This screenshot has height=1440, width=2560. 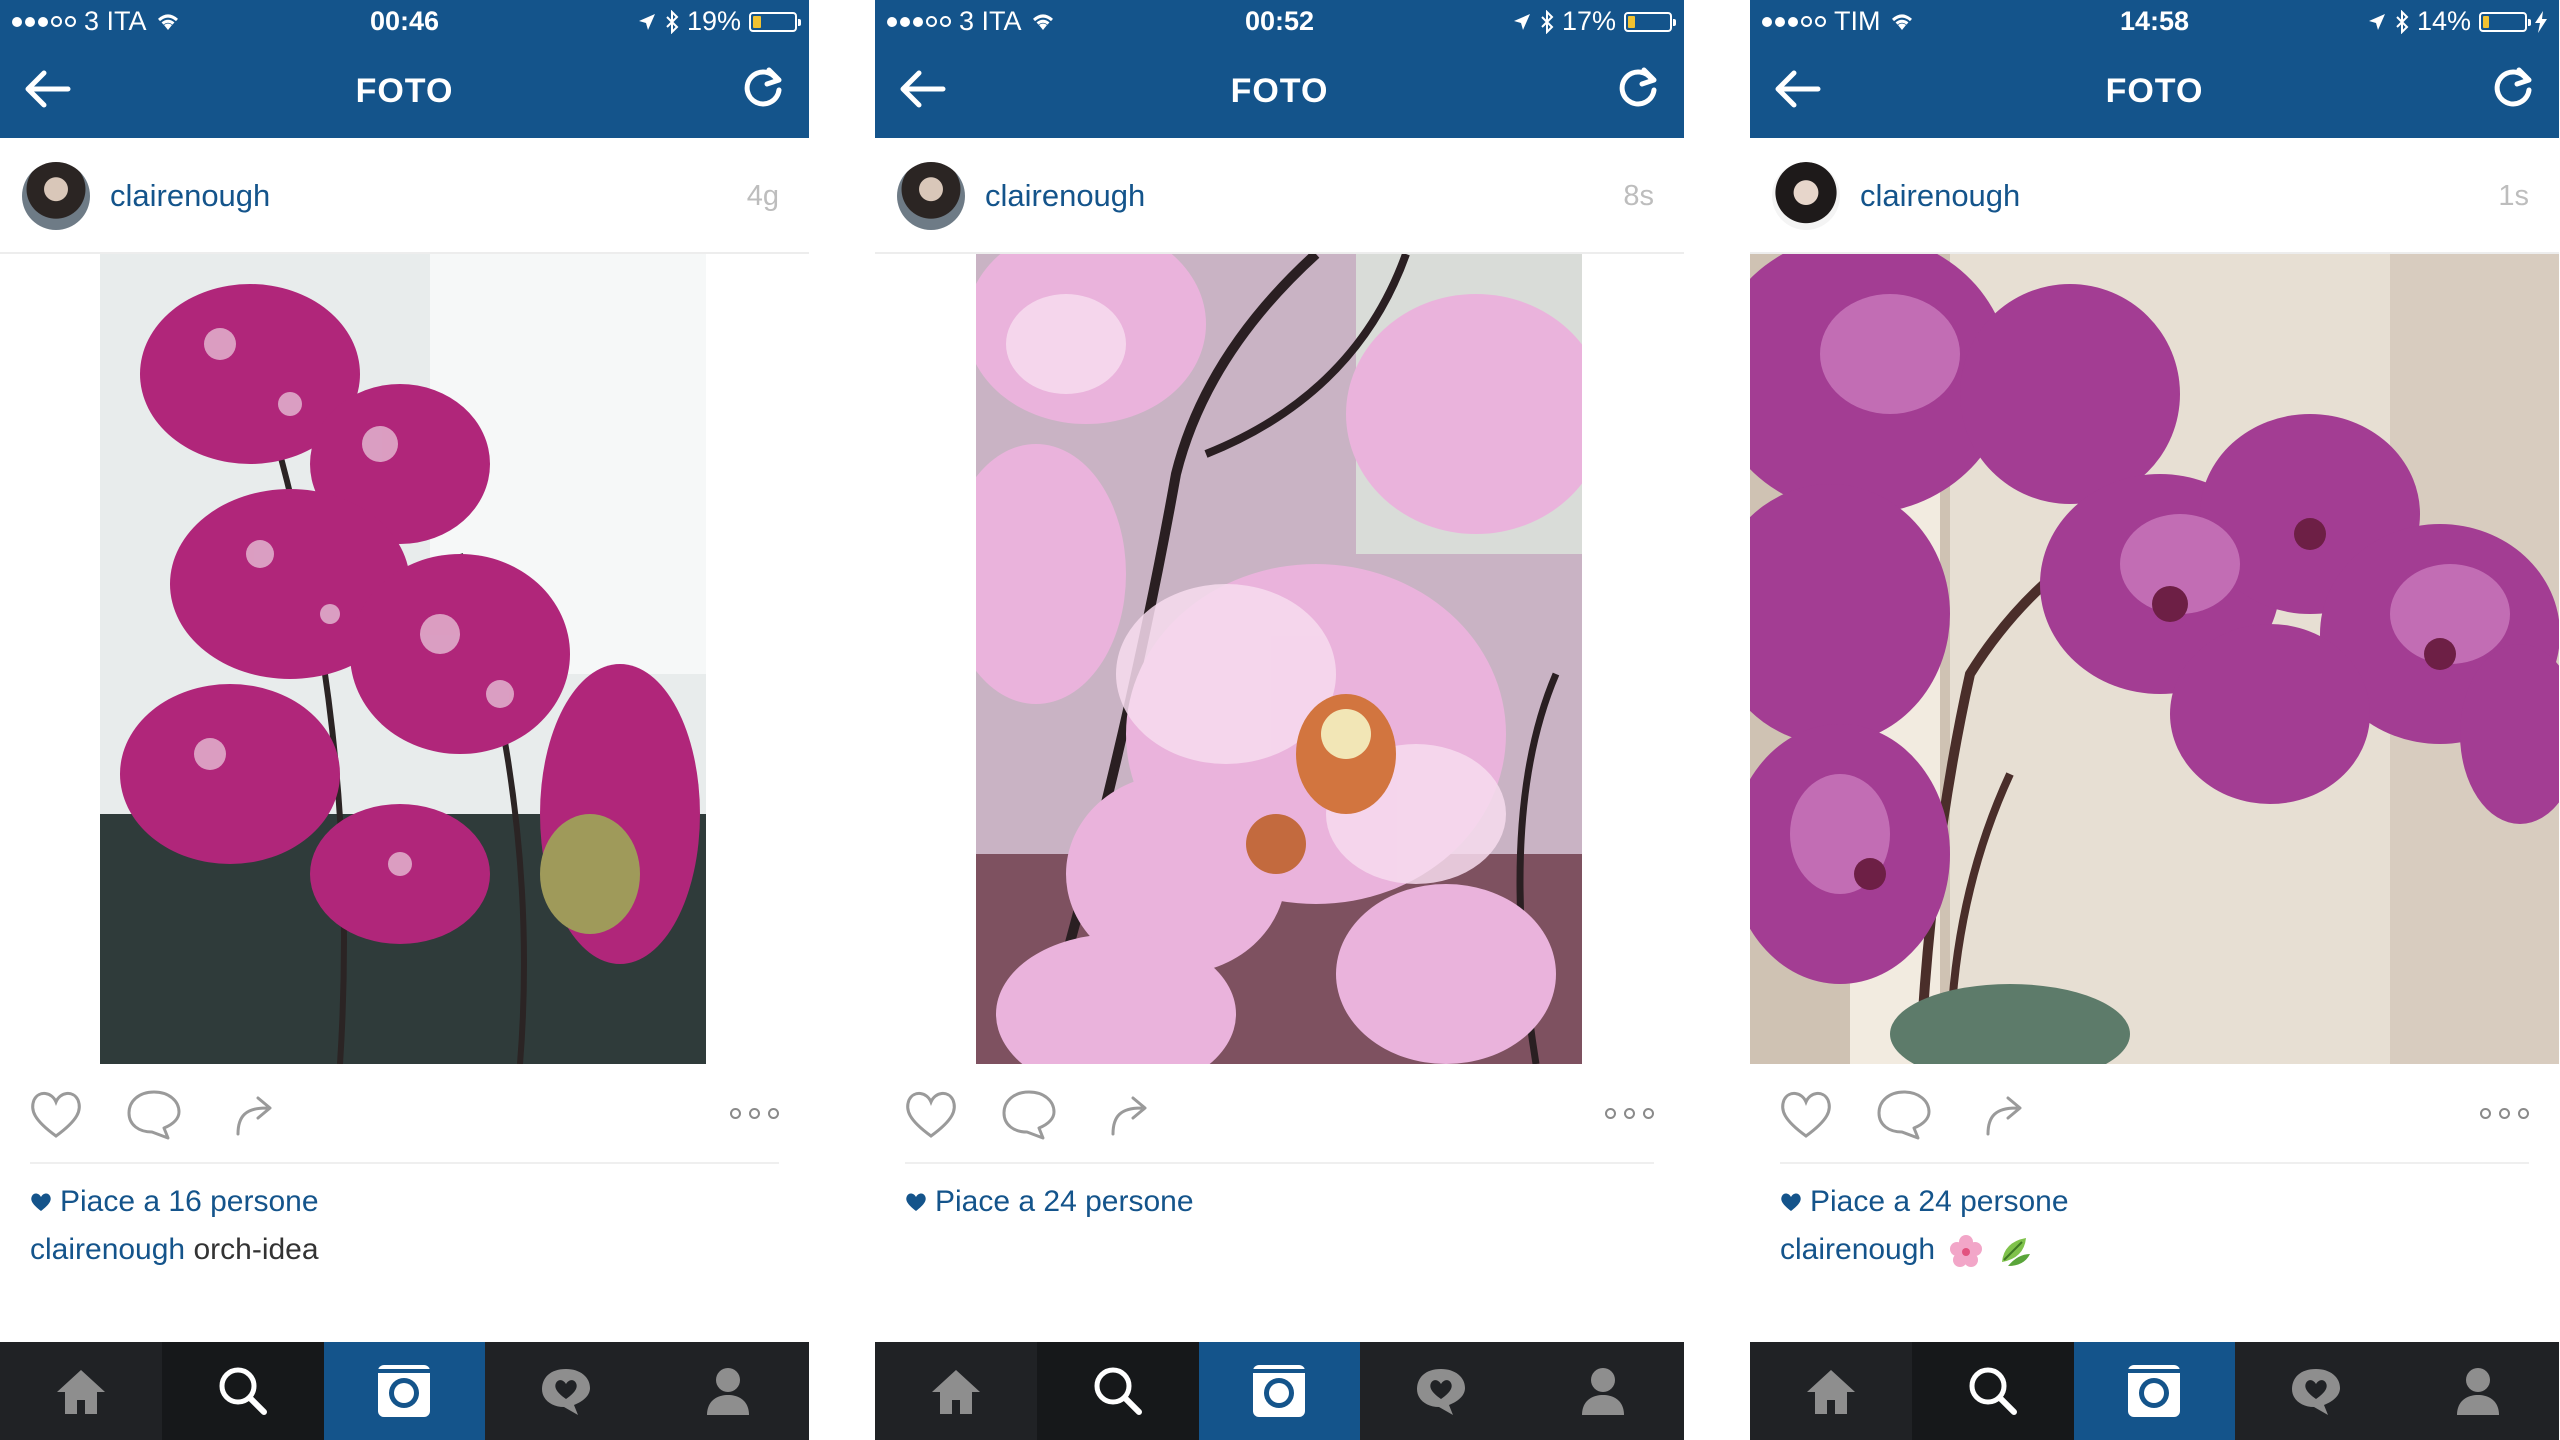 I want to click on battery-percent: 19%, so click(x=713, y=21).